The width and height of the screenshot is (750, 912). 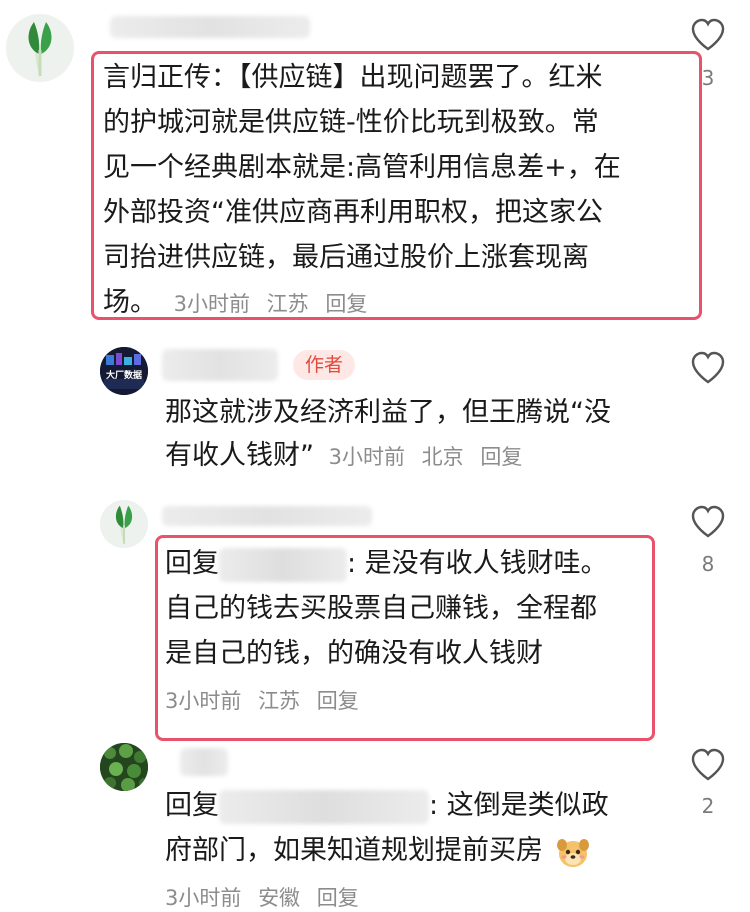 I want to click on comment-line: 是自己的钱，的确没有收人钱财, so click(x=354, y=653).